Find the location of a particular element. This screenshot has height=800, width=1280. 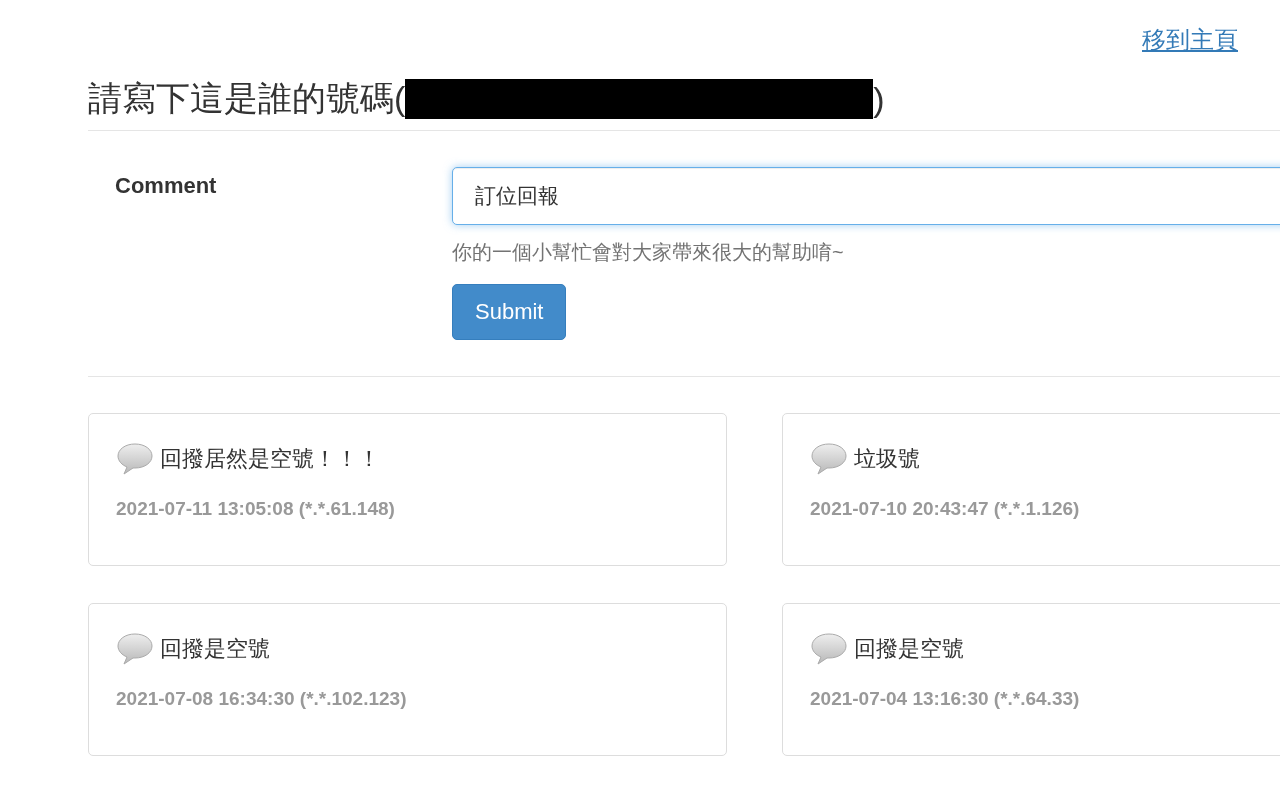

home-link: 移到主頁 is located at coordinates (1190, 44).